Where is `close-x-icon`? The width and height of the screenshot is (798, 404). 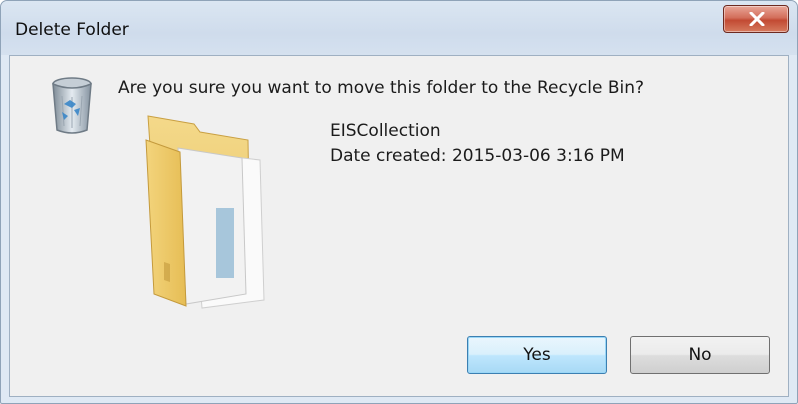
close-x-icon is located at coordinates (757, 19).